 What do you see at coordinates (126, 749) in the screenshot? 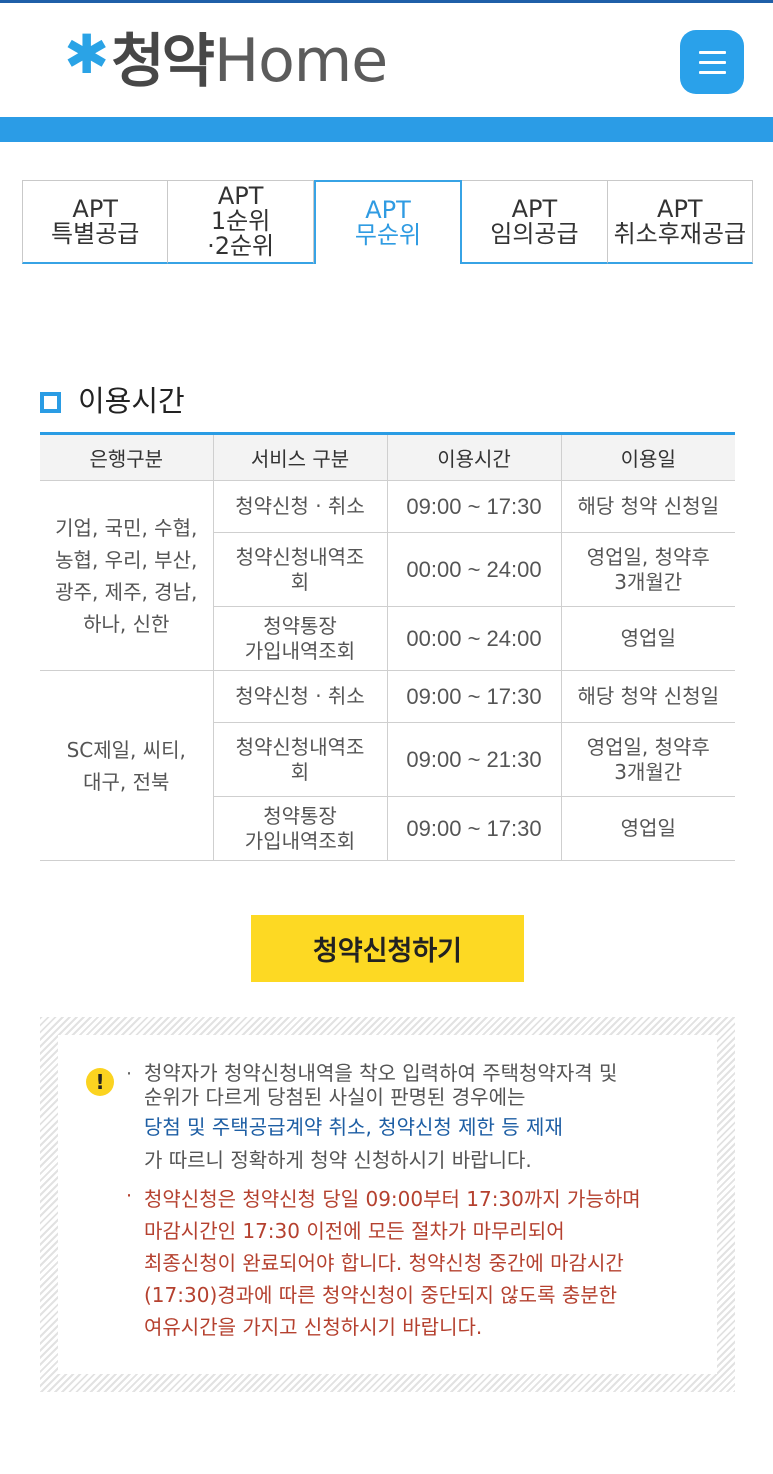
I see `bank-names: SC제일, 씨티,` at bounding box center [126, 749].